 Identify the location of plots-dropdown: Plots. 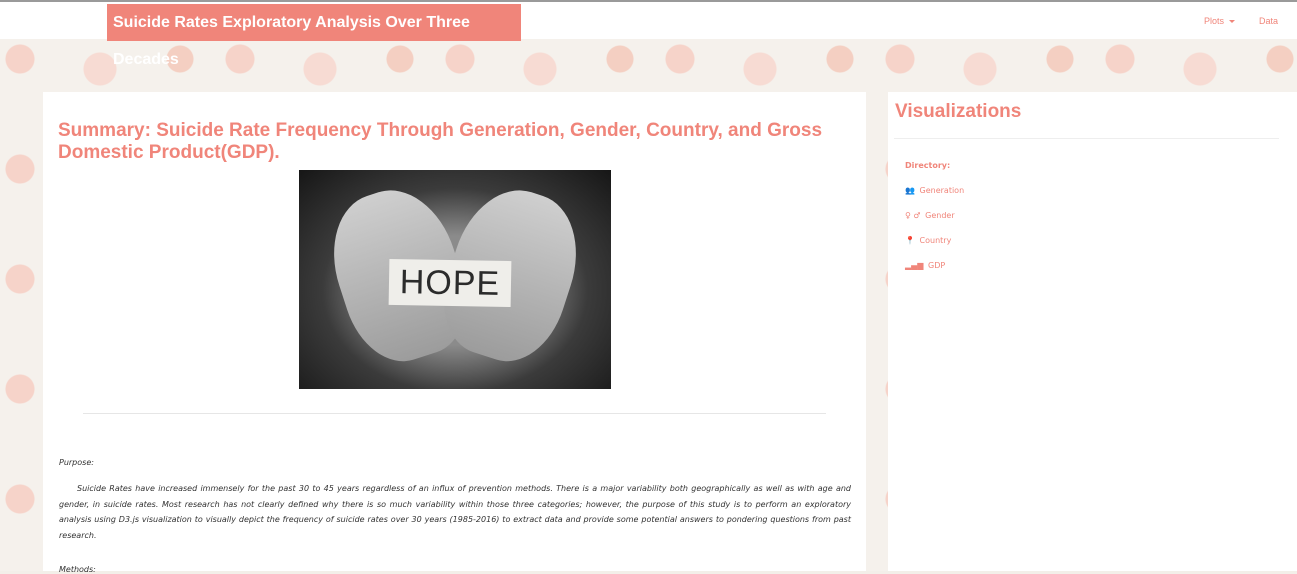
(1220, 21).